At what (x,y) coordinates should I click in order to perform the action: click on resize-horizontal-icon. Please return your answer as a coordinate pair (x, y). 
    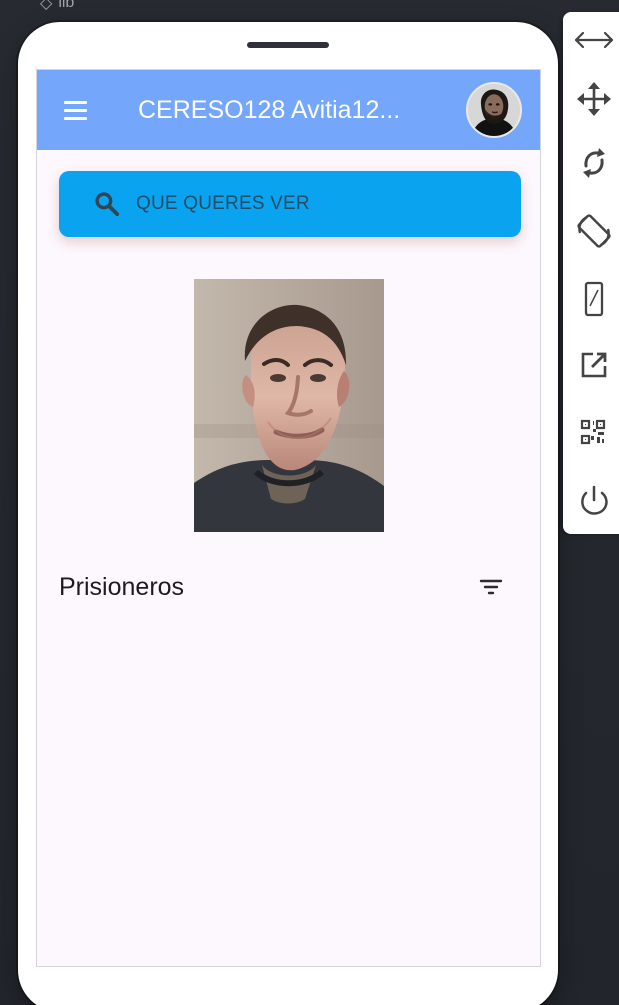
    Looking at the image, I should click on (594, 40).